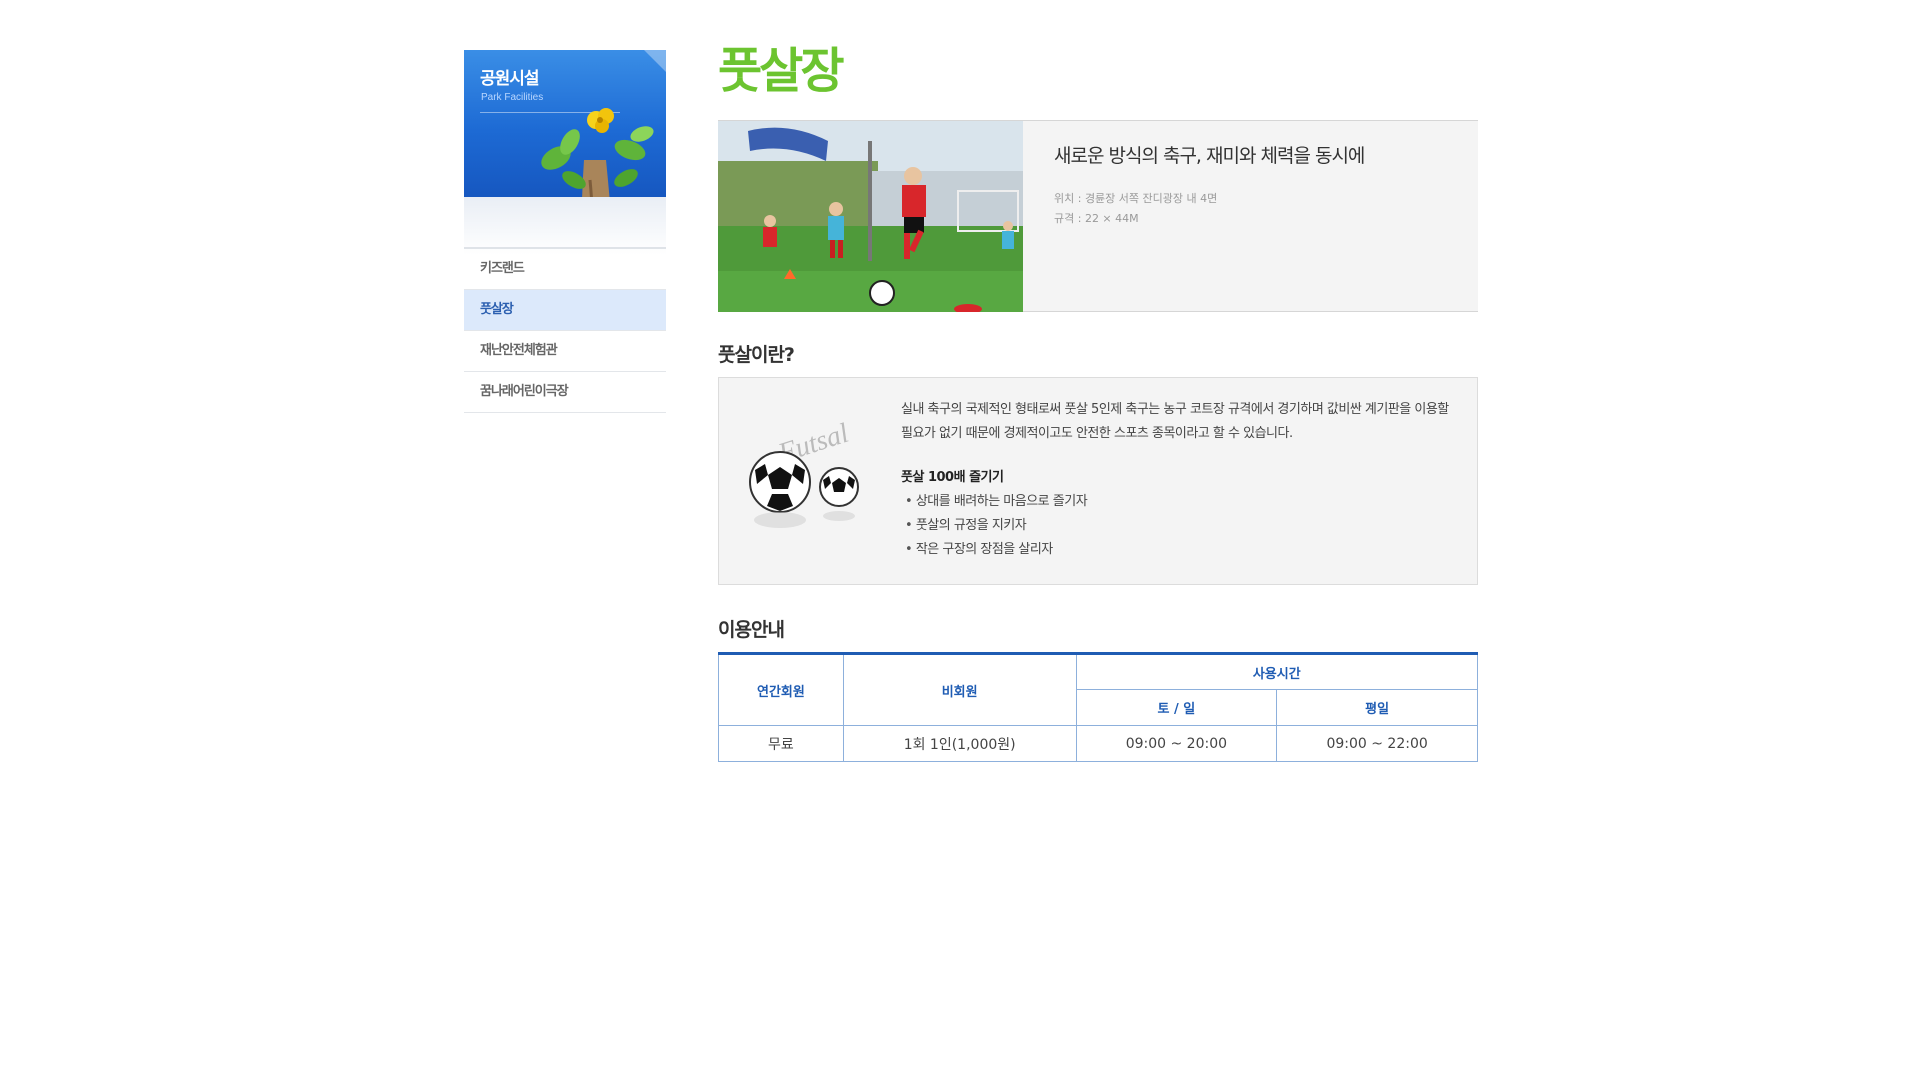  What do you see at coordinates (1135, 209) in the screenshot?
I see `intro-info: 위치 : 경륜장 서쪽 잔디광장 내 4면 규격 : 22 × 44M` at bounding box center [1135, 209].